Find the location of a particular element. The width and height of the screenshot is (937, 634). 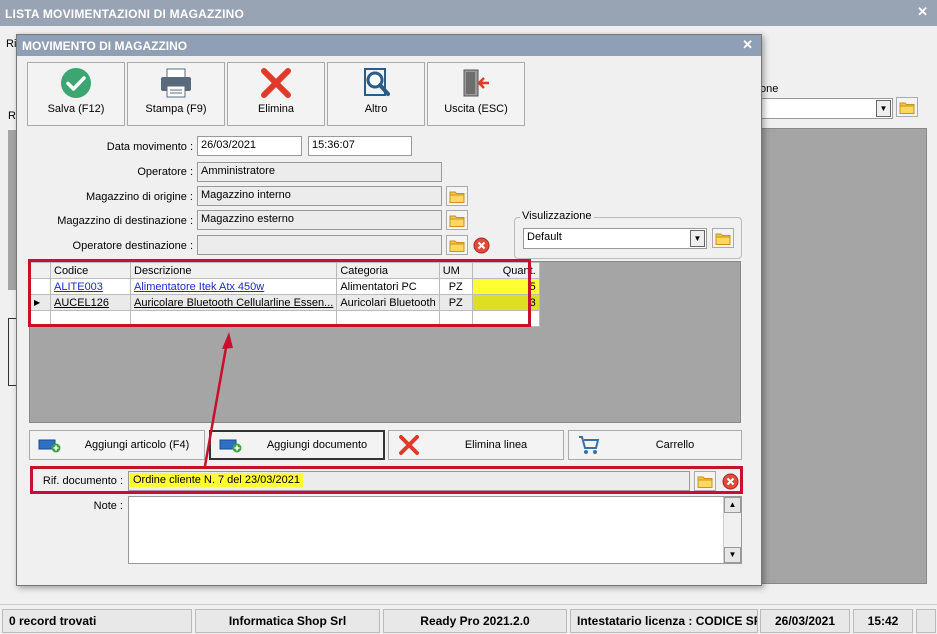

status-company: Informatica Shop Srl is located at coordinates (287, 621).